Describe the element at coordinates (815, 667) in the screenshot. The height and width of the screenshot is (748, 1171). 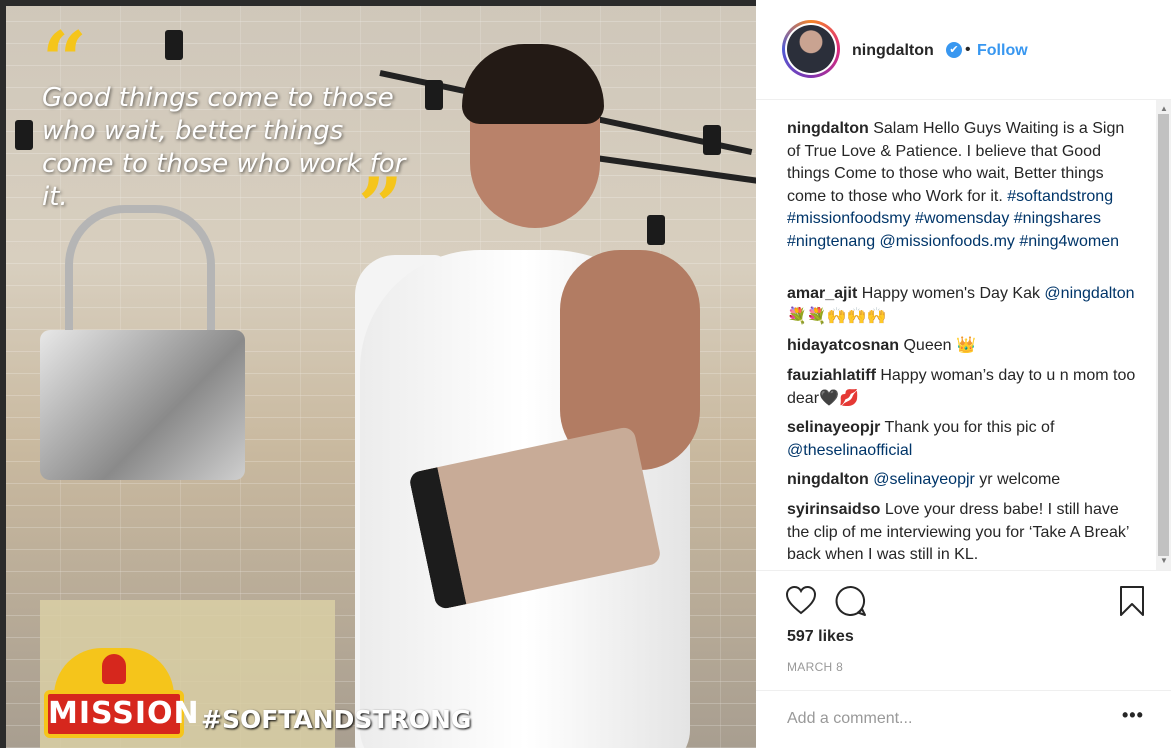
I see `post-date: MARCH 8` at that location.